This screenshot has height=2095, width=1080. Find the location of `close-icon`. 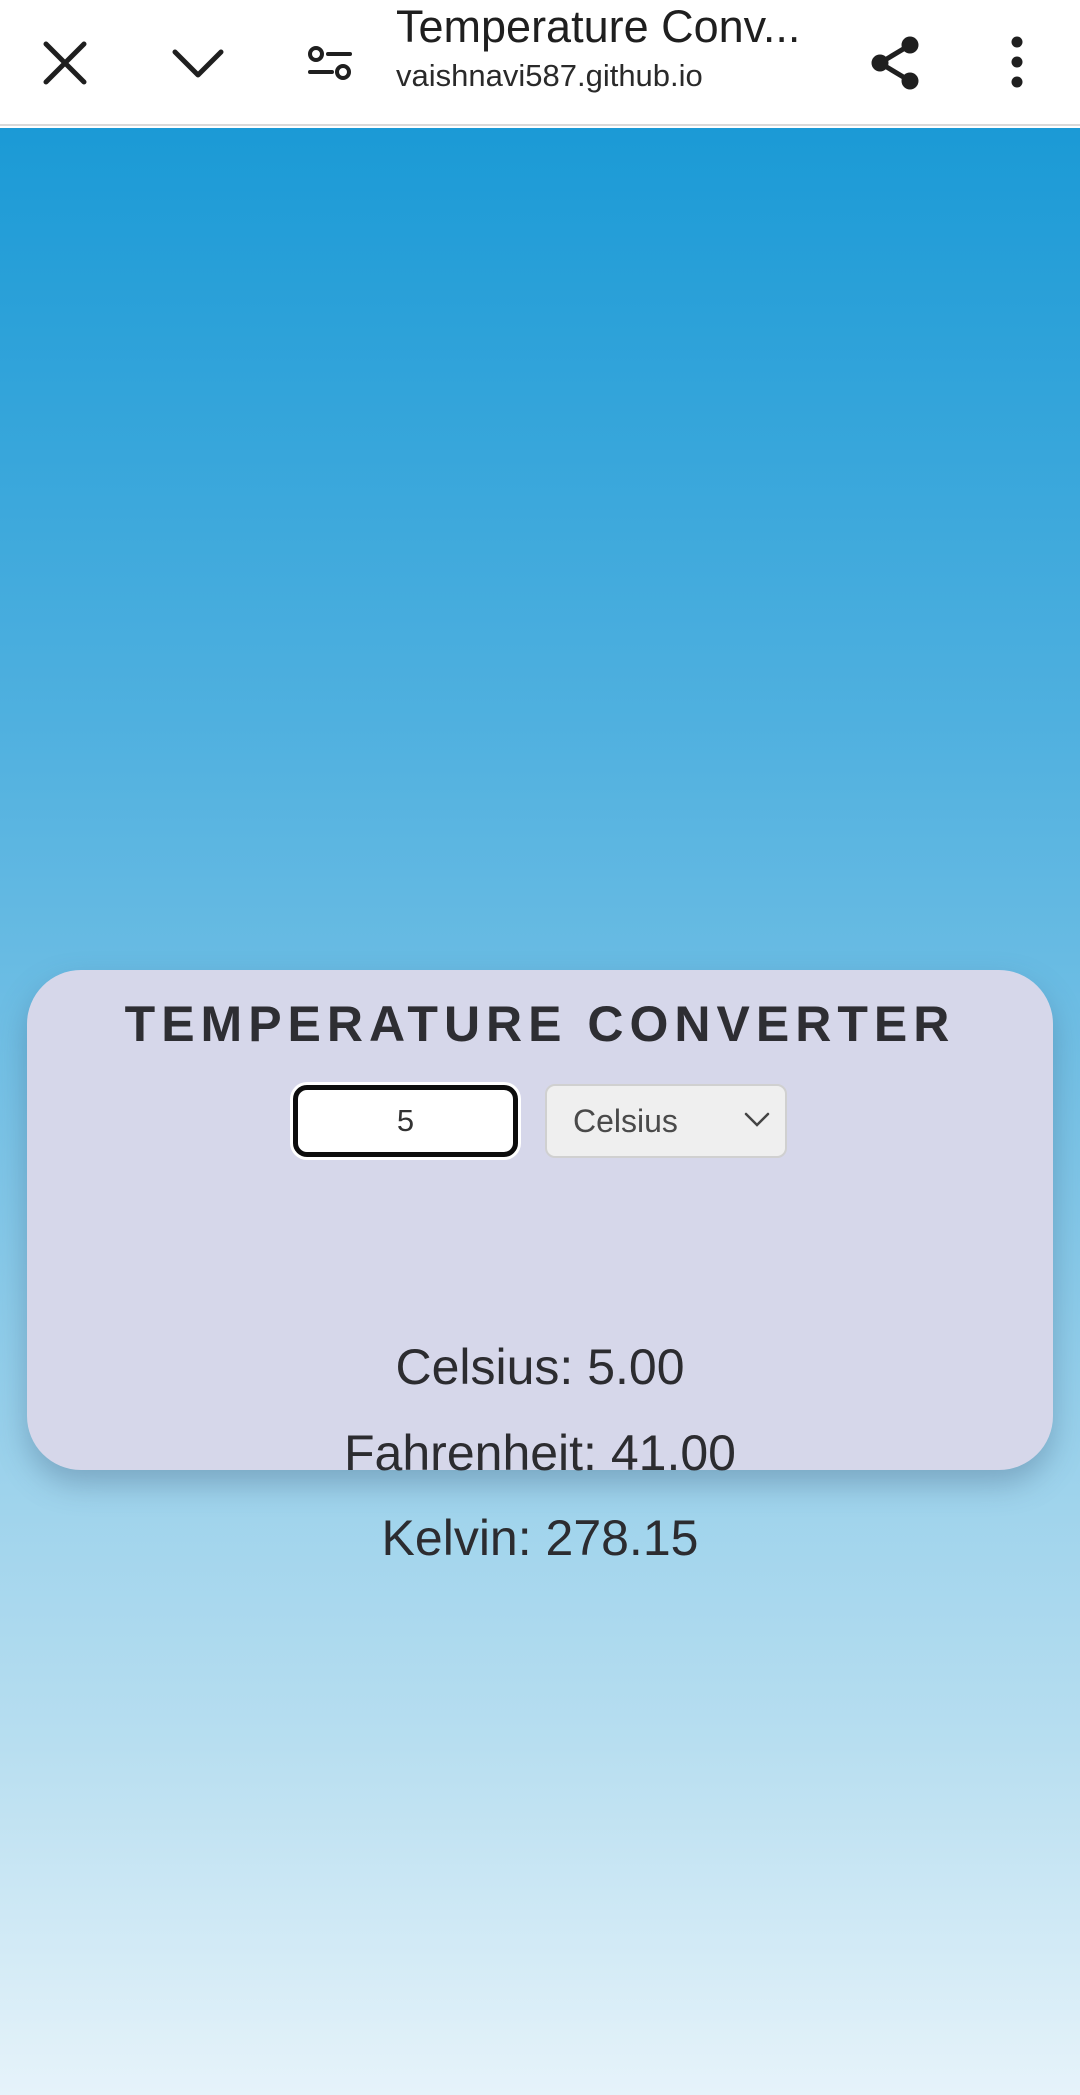

close-icon is located at coordinates (65, 63).